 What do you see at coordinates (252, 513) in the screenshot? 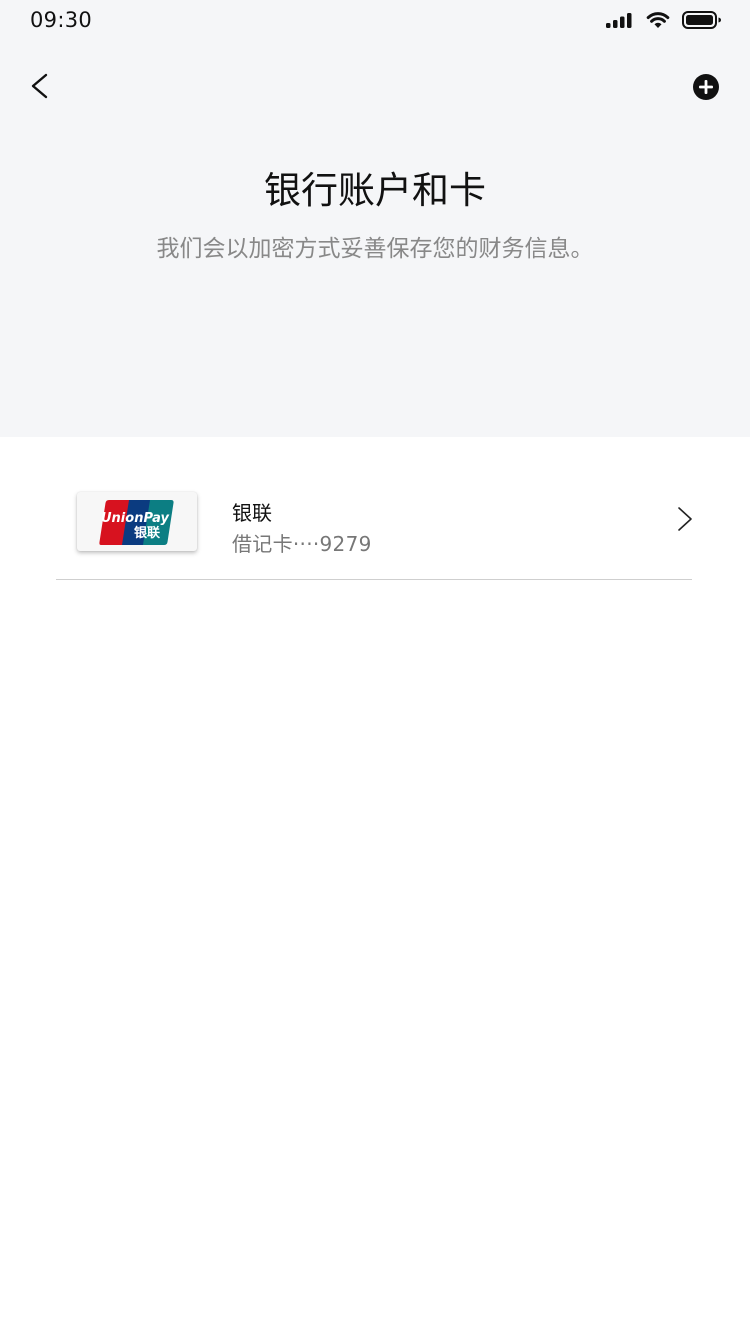
I see `card-name: 银联` at bounding box center [252, 513].